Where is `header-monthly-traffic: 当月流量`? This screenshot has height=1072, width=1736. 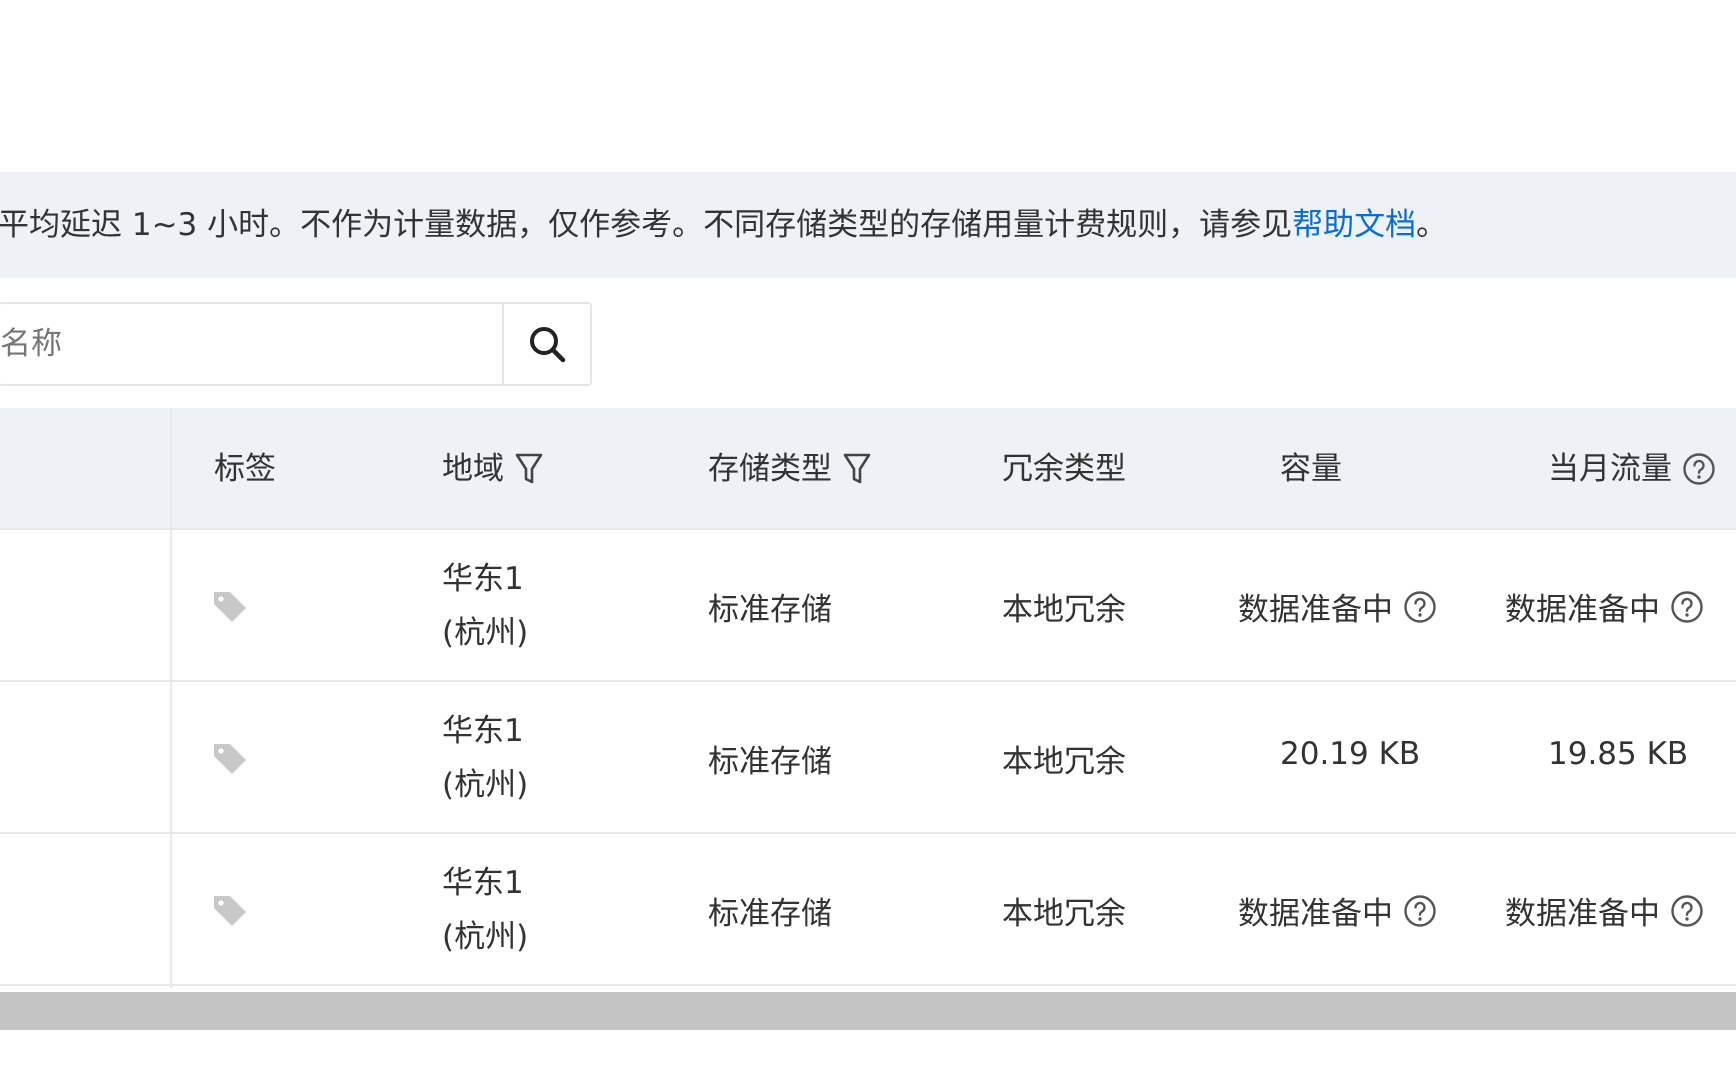
header-monthly-traffic: 当月流量 is located at coordinates (1632, 469).